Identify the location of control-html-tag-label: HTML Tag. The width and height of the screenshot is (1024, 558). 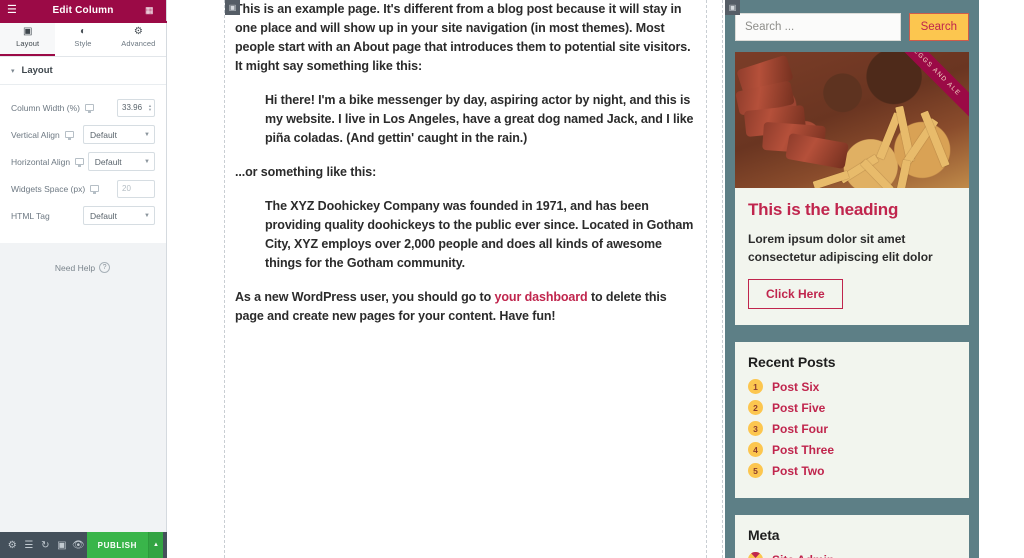
(30, 215).